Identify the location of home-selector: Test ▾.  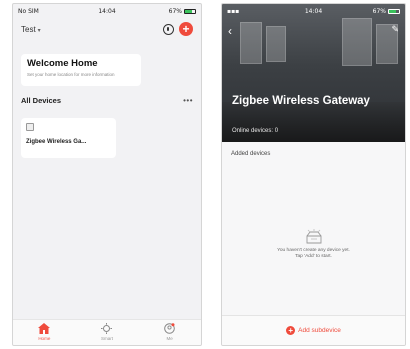
(31, 29).